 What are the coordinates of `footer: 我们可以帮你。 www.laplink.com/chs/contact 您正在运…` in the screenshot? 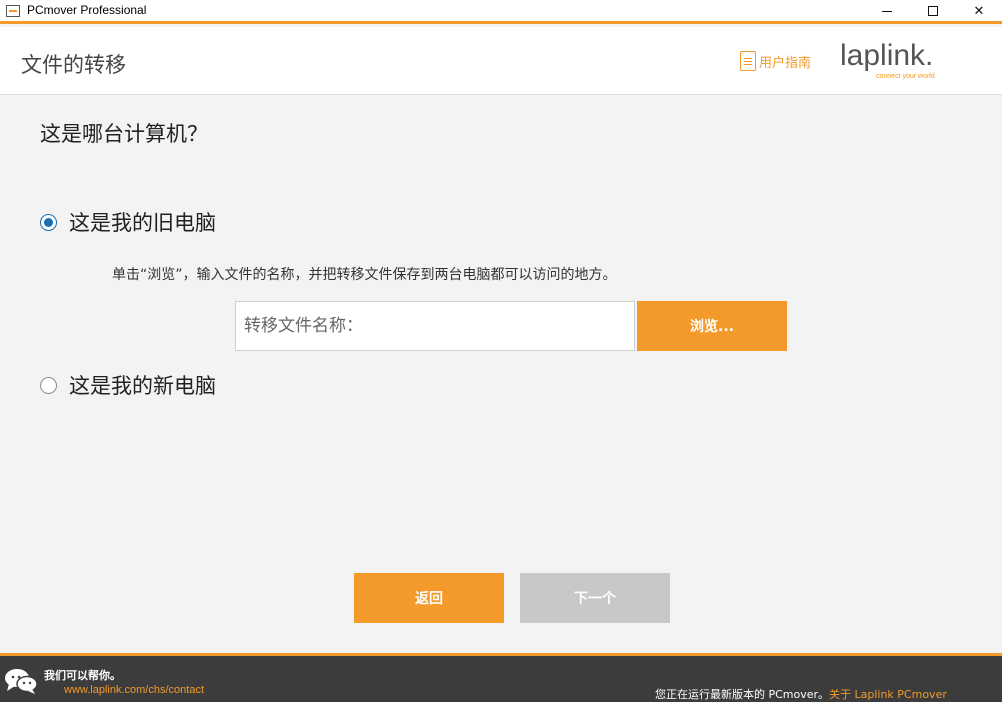 It's located at (501, 677).